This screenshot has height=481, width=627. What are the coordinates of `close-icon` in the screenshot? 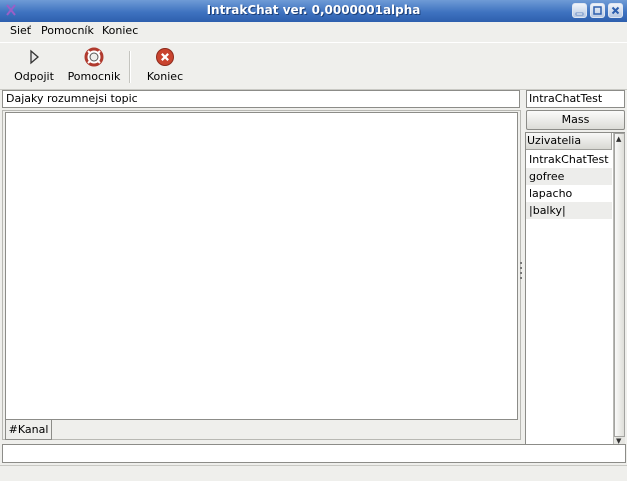 It's located at (615, 10).